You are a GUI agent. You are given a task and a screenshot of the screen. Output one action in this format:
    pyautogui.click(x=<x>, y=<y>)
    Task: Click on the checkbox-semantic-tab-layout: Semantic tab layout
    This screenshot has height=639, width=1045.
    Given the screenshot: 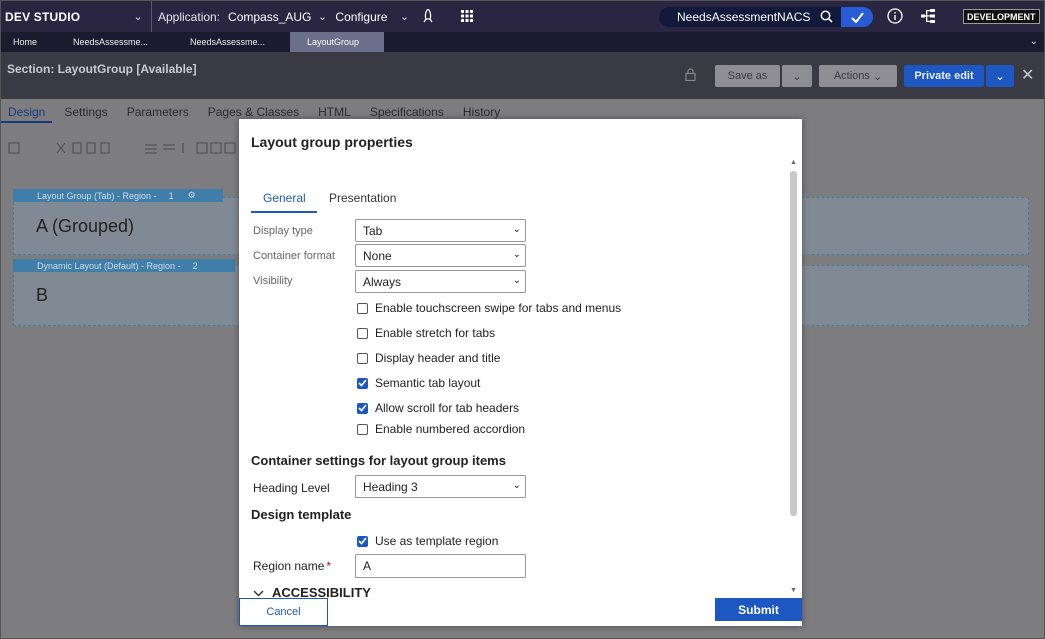 What is the action you would take?
    pyautogui.click(x=418, y=383)
    